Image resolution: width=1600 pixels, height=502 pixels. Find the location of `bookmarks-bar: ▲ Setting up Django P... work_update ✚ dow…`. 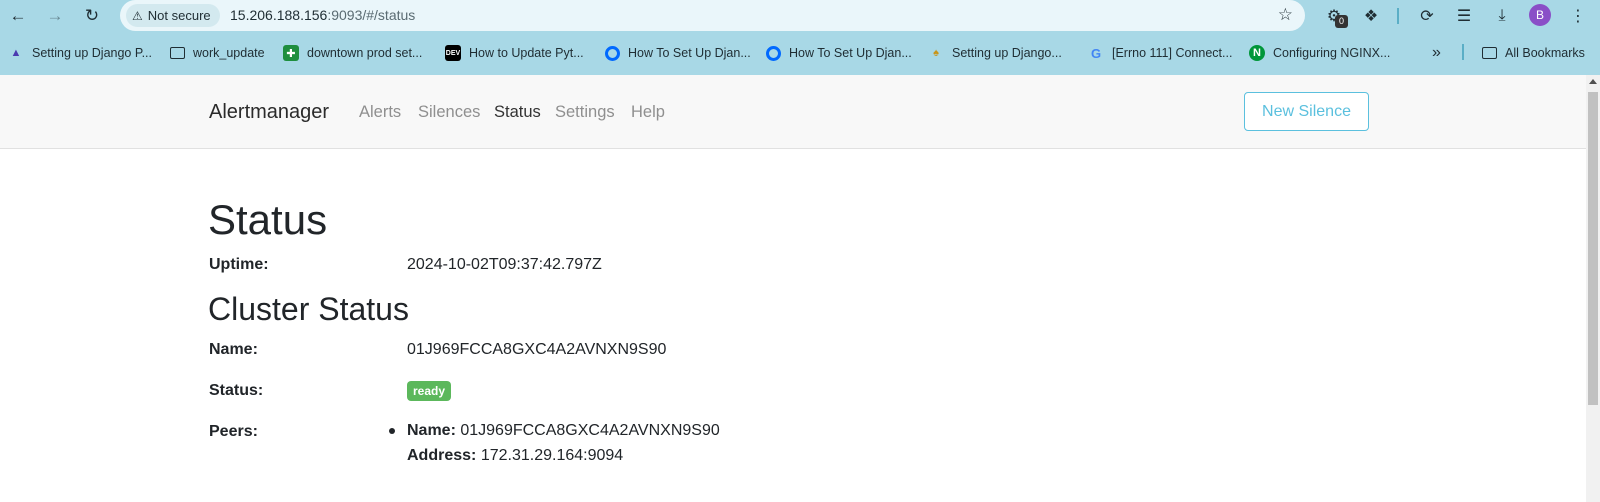

bookmarks-bar: ▲ Setting up Django P... work_update ✚ dow… is located at coordinates (800, 53).